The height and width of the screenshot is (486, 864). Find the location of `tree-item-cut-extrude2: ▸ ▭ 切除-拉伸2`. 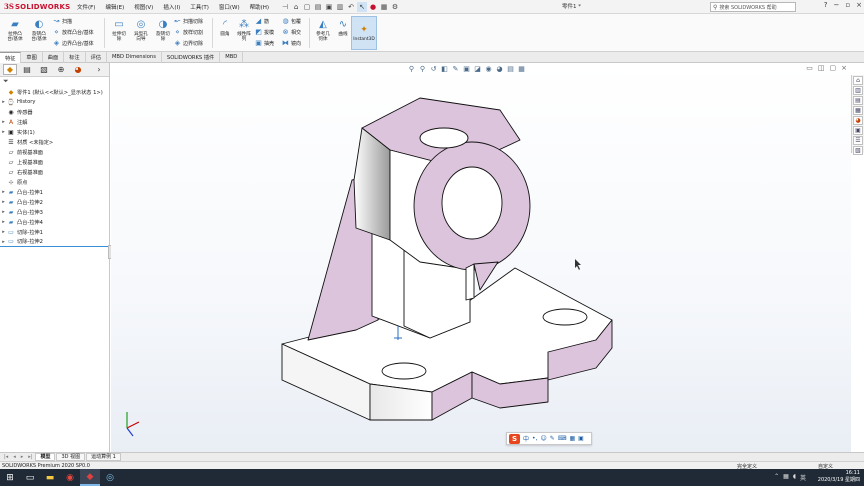

tree-item-cut-extrude2: ▸ ▭ 切除-拉伸2 is located at coordinates (54, 242).